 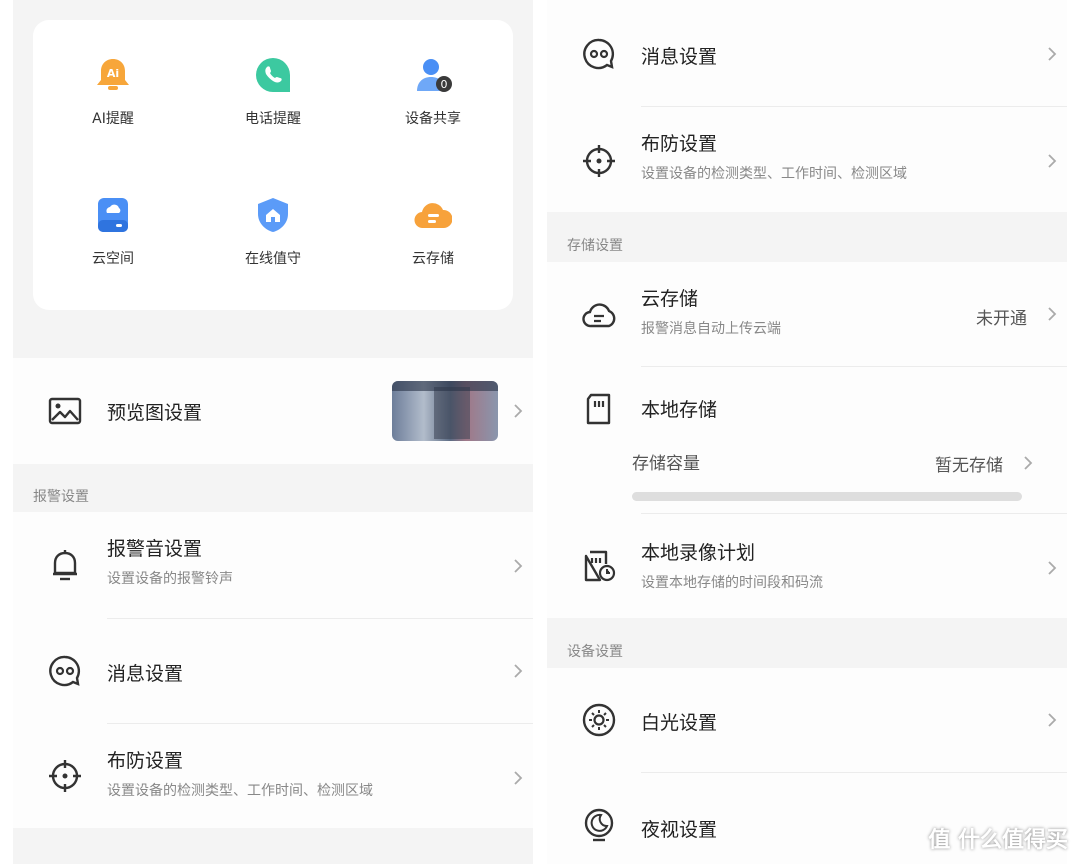 I want to click on storage-section-header: 存储设置, so click(x=595, y=246).